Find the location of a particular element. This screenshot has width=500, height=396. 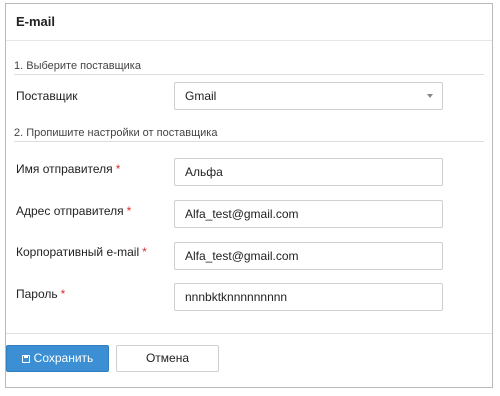

cancel-button-label: Отмена is located at coordinates (167, 358).